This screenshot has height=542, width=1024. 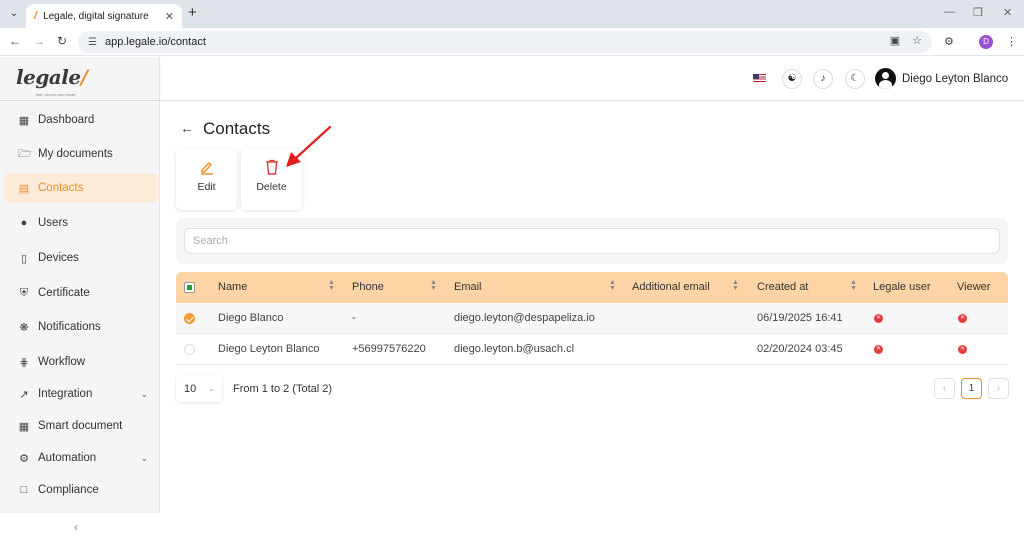 What do you see at coordinates (24, 327) in the screenshot?
I see `bell-icon: ❋` at bounding box center [24, 327].